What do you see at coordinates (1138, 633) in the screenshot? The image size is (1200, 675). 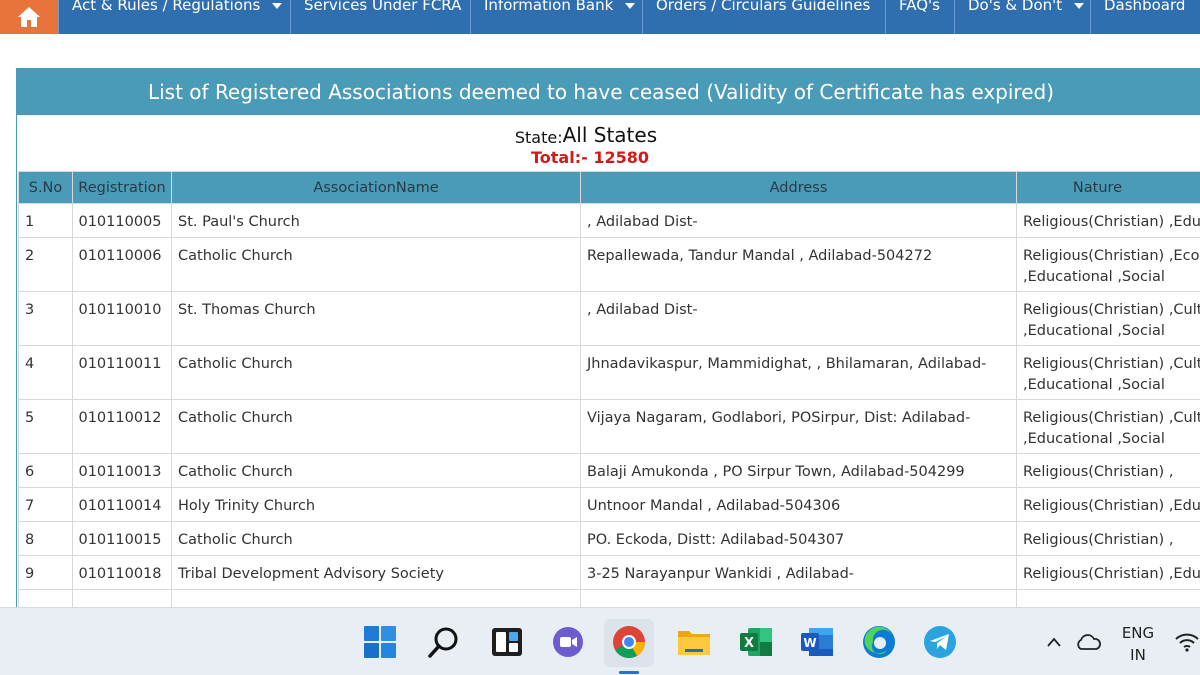 I see `language-line-1: ENG` at bounding box center [1138, 633].